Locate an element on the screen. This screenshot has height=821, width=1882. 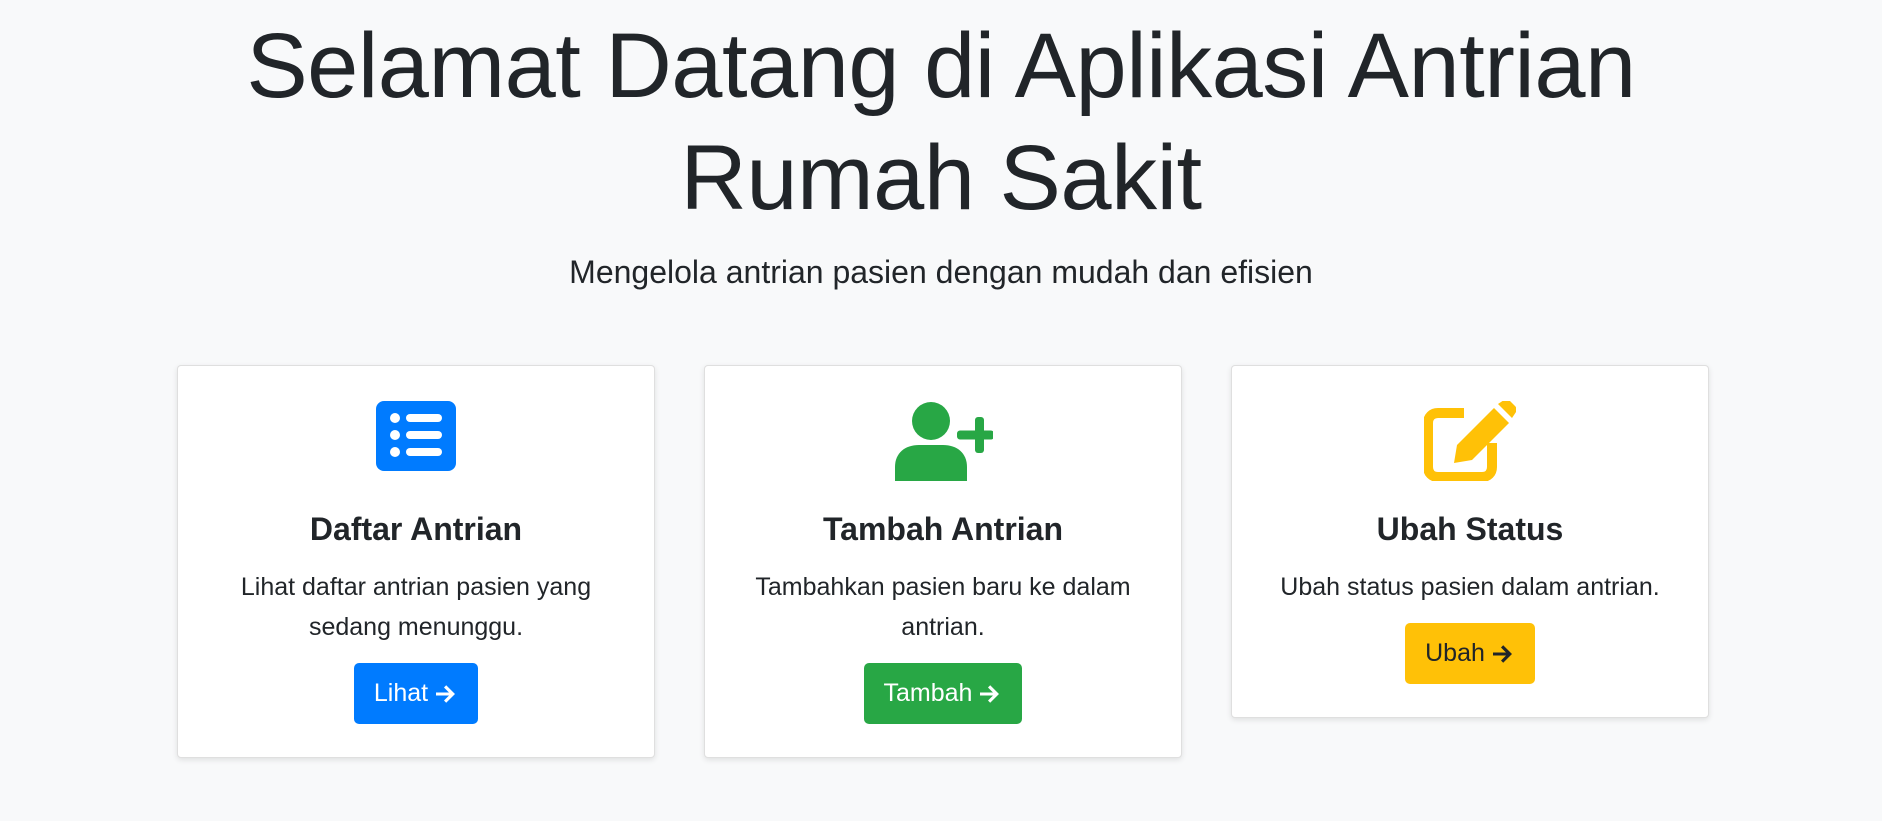
lihat-button: Lihat is located at coordinates (416, 693).